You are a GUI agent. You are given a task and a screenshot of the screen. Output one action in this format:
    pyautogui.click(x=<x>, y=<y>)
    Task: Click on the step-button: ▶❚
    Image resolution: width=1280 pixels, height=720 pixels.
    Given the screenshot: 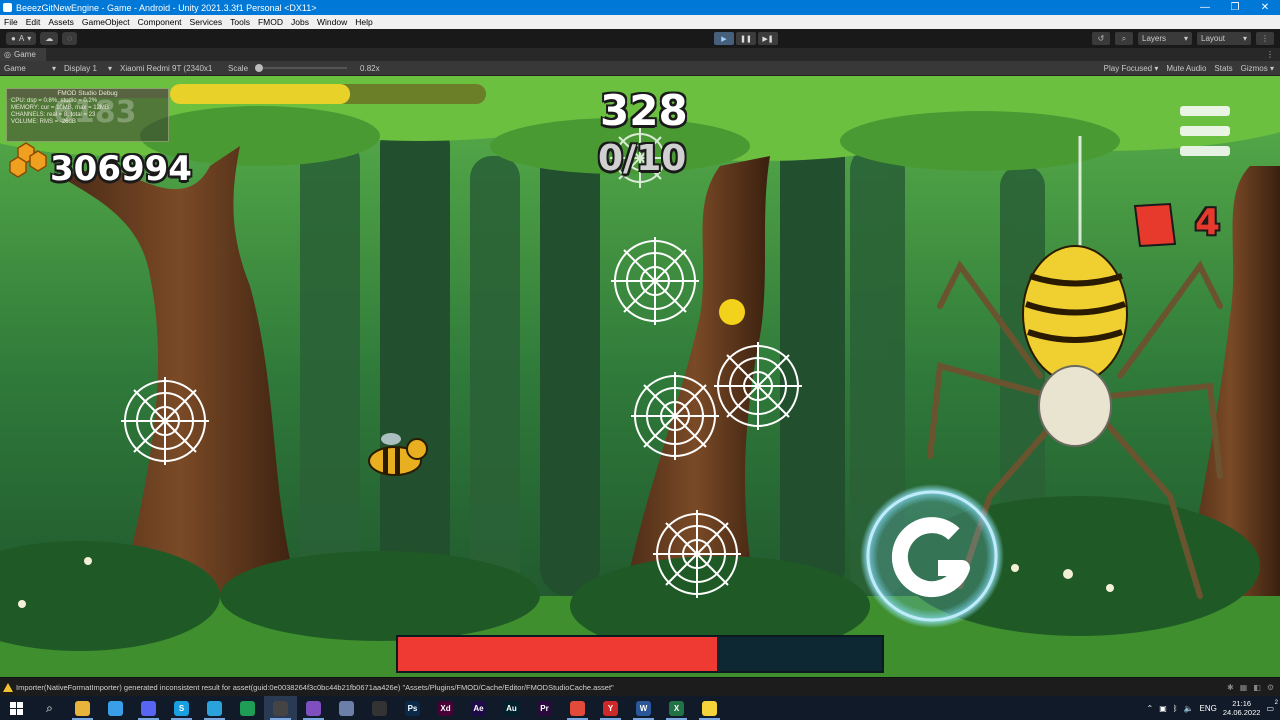 What is the action you would take?
    pyautogui.click(x=768, y=38)
    